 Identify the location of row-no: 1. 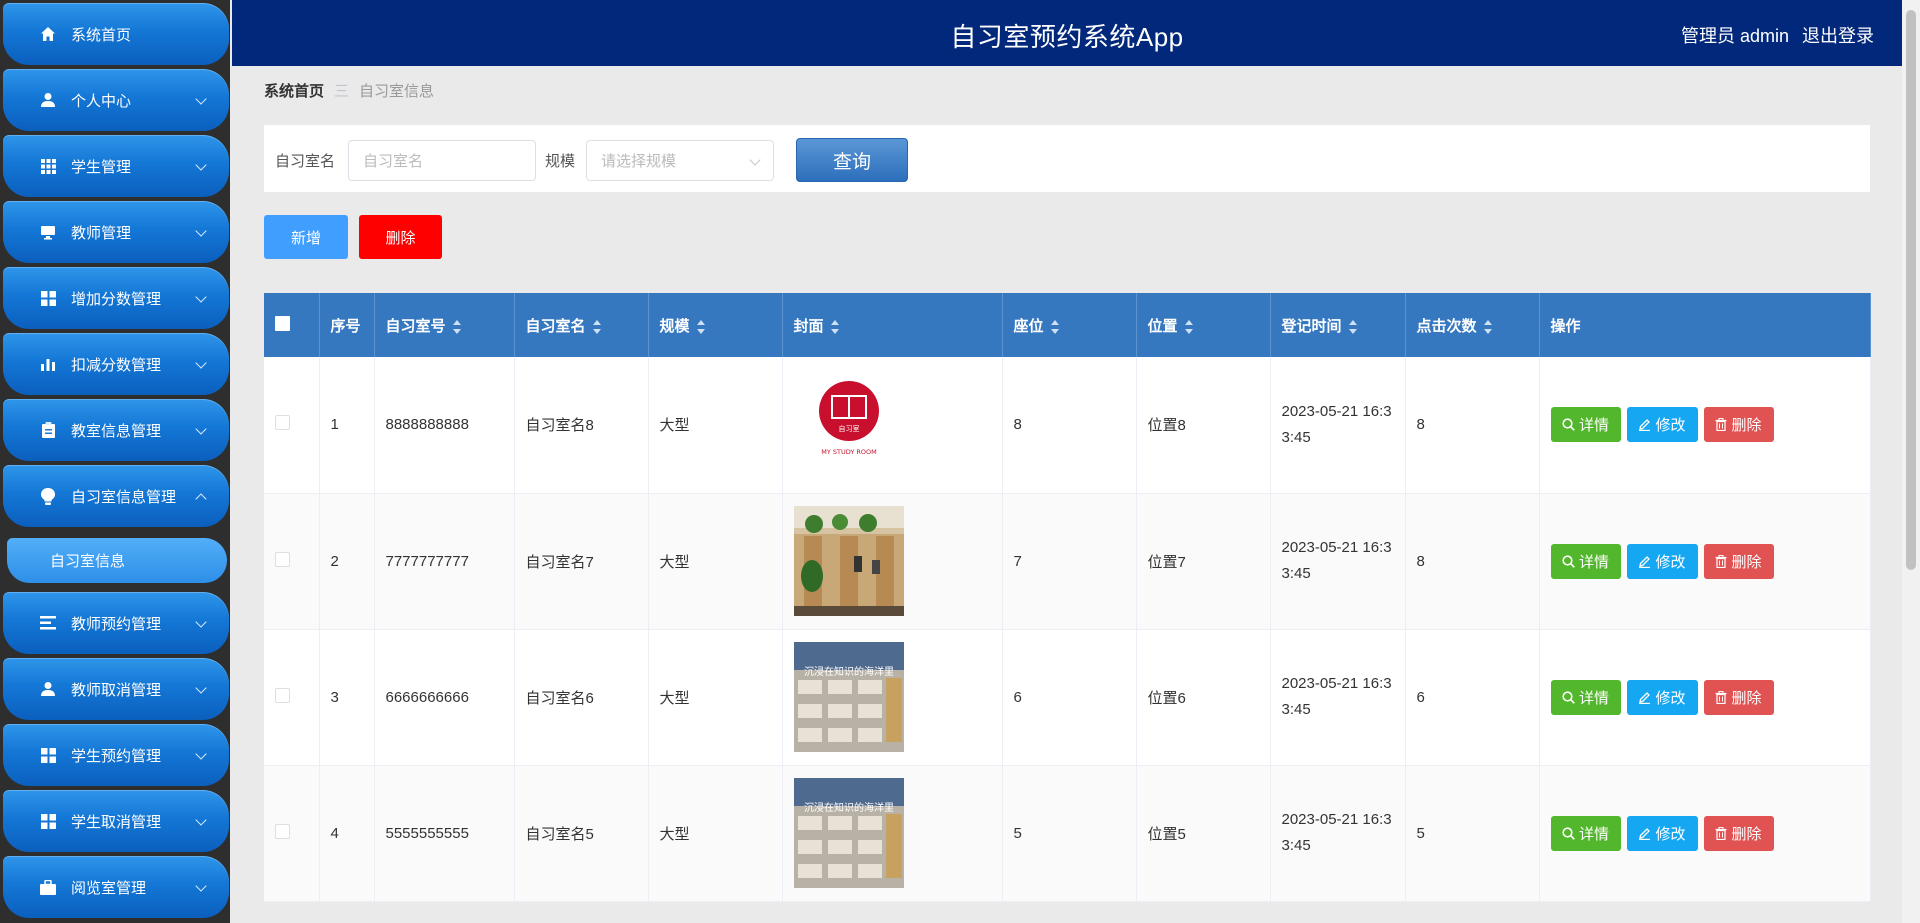
(347, 425).